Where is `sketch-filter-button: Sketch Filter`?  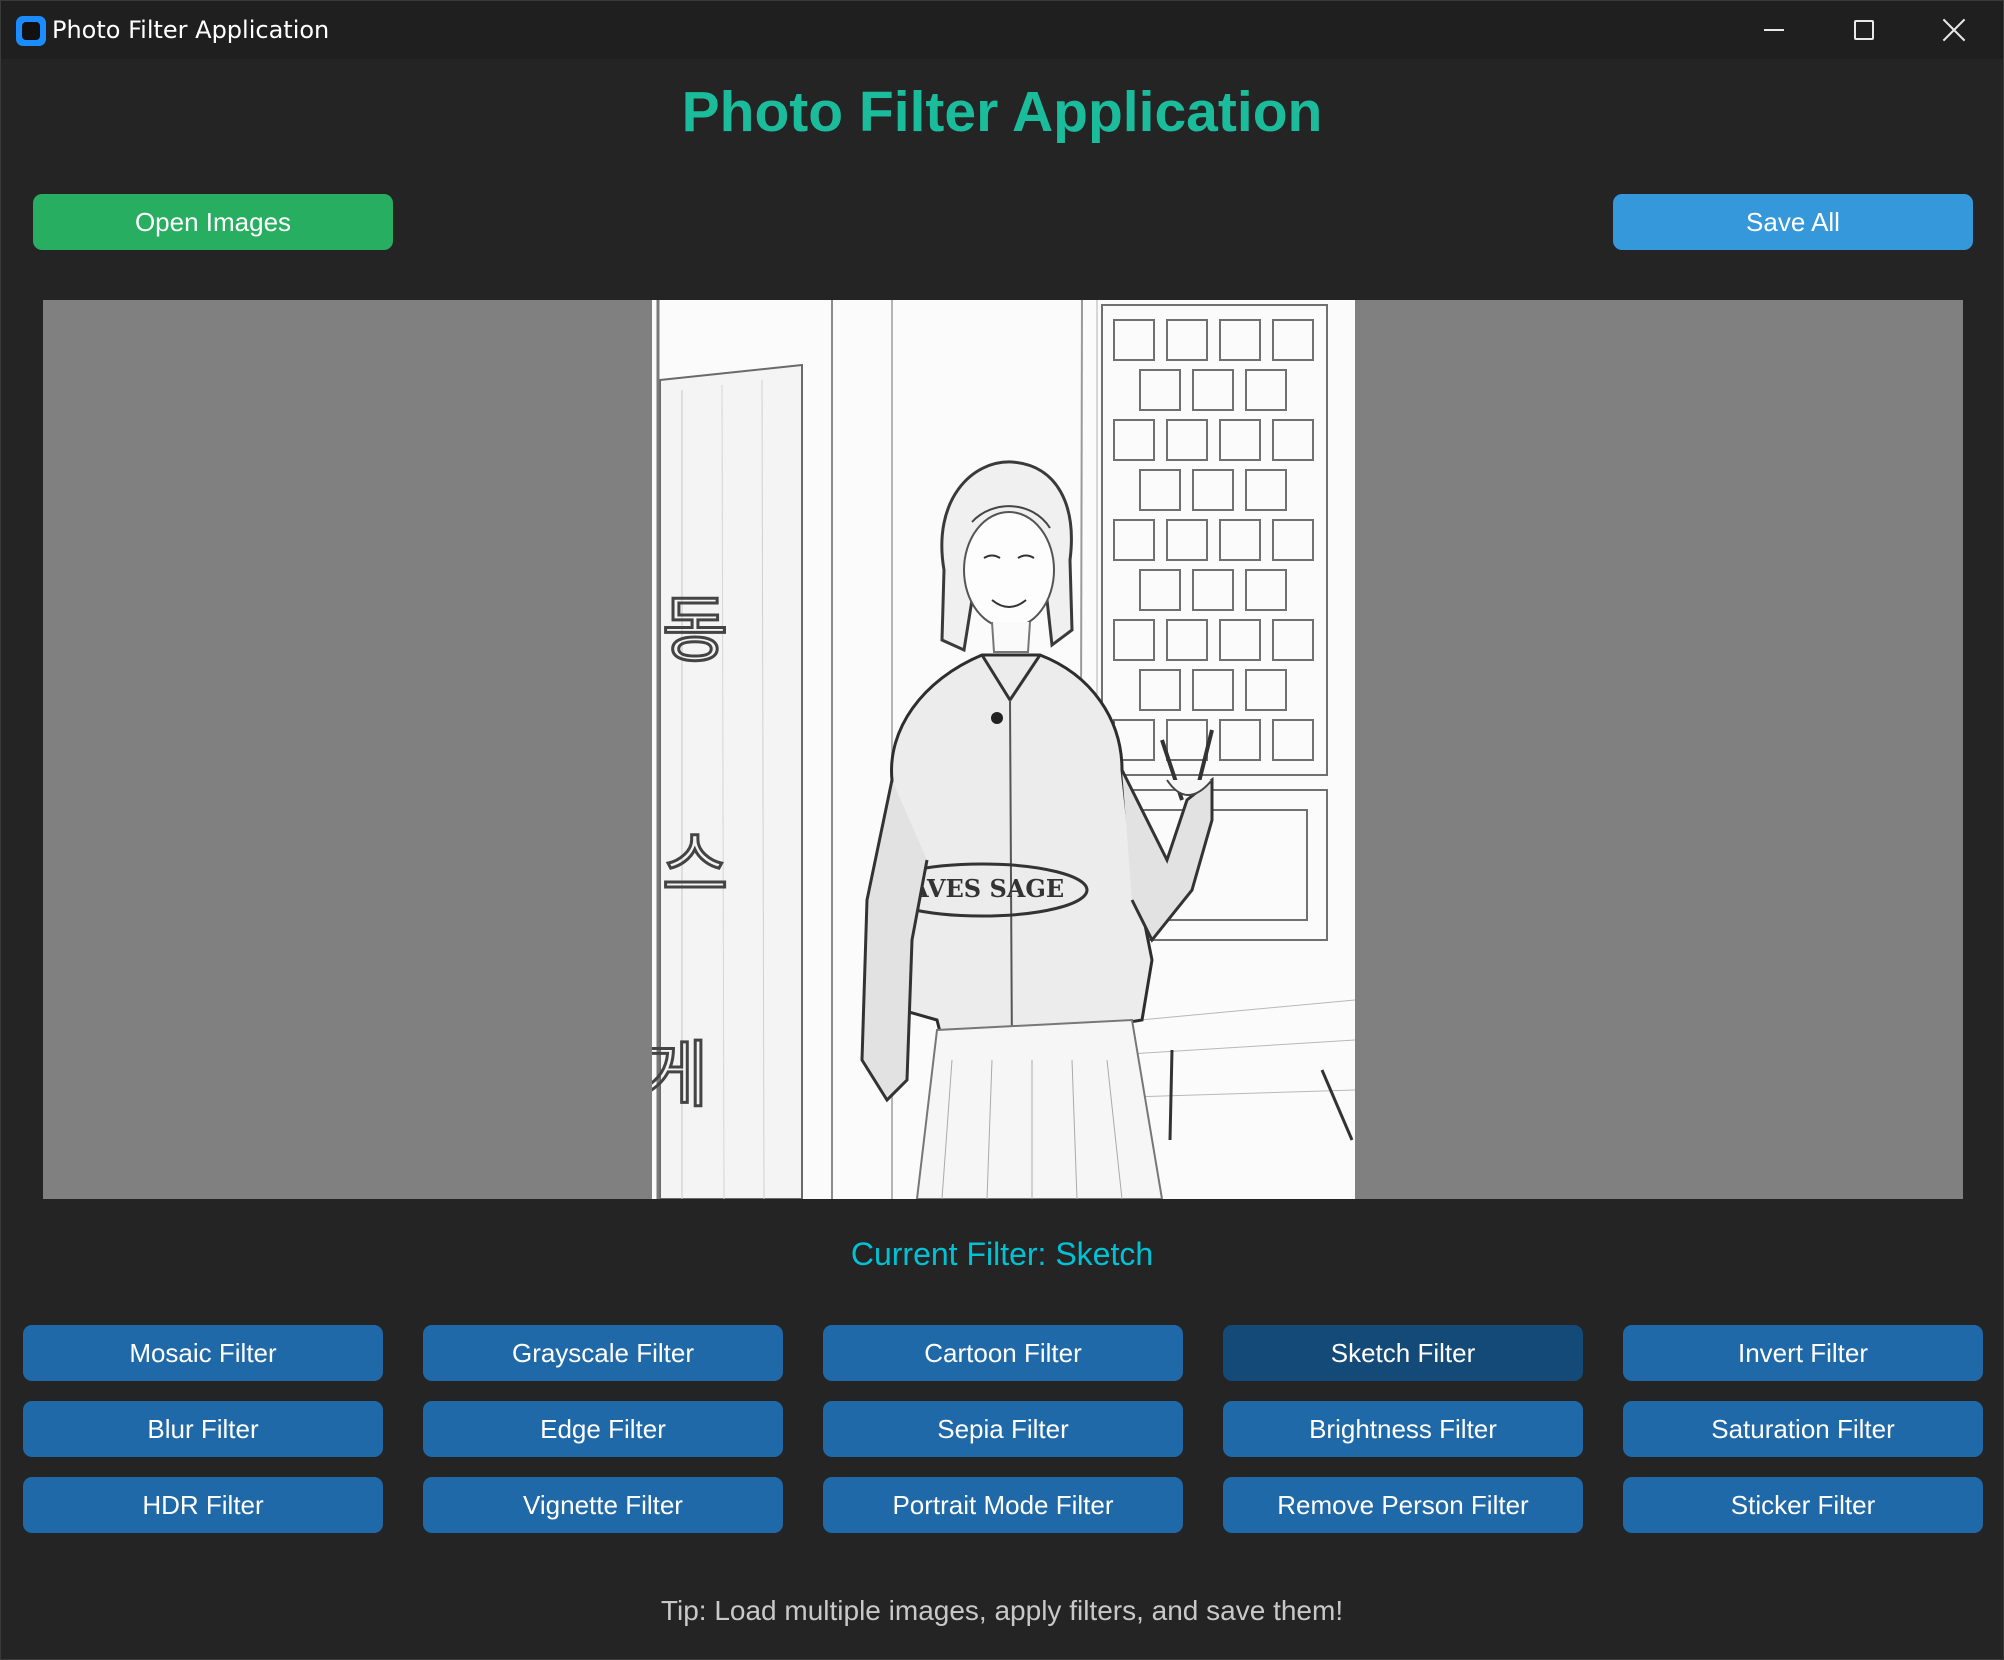 sketch-filter-button: Sketch Filter is located at coordinates (1403, 1353).